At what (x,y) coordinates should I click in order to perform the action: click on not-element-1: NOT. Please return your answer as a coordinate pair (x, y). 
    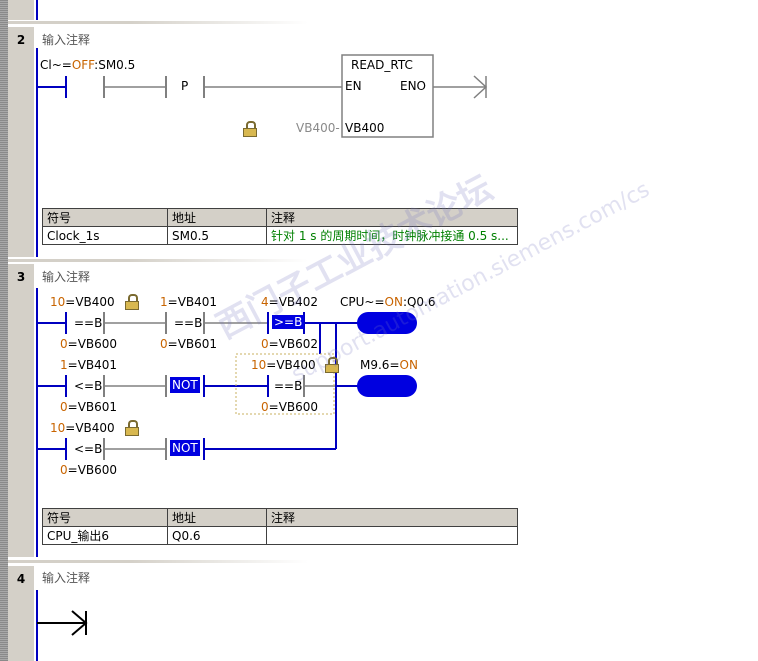
    Looking at the image, I should click on (185, 385).